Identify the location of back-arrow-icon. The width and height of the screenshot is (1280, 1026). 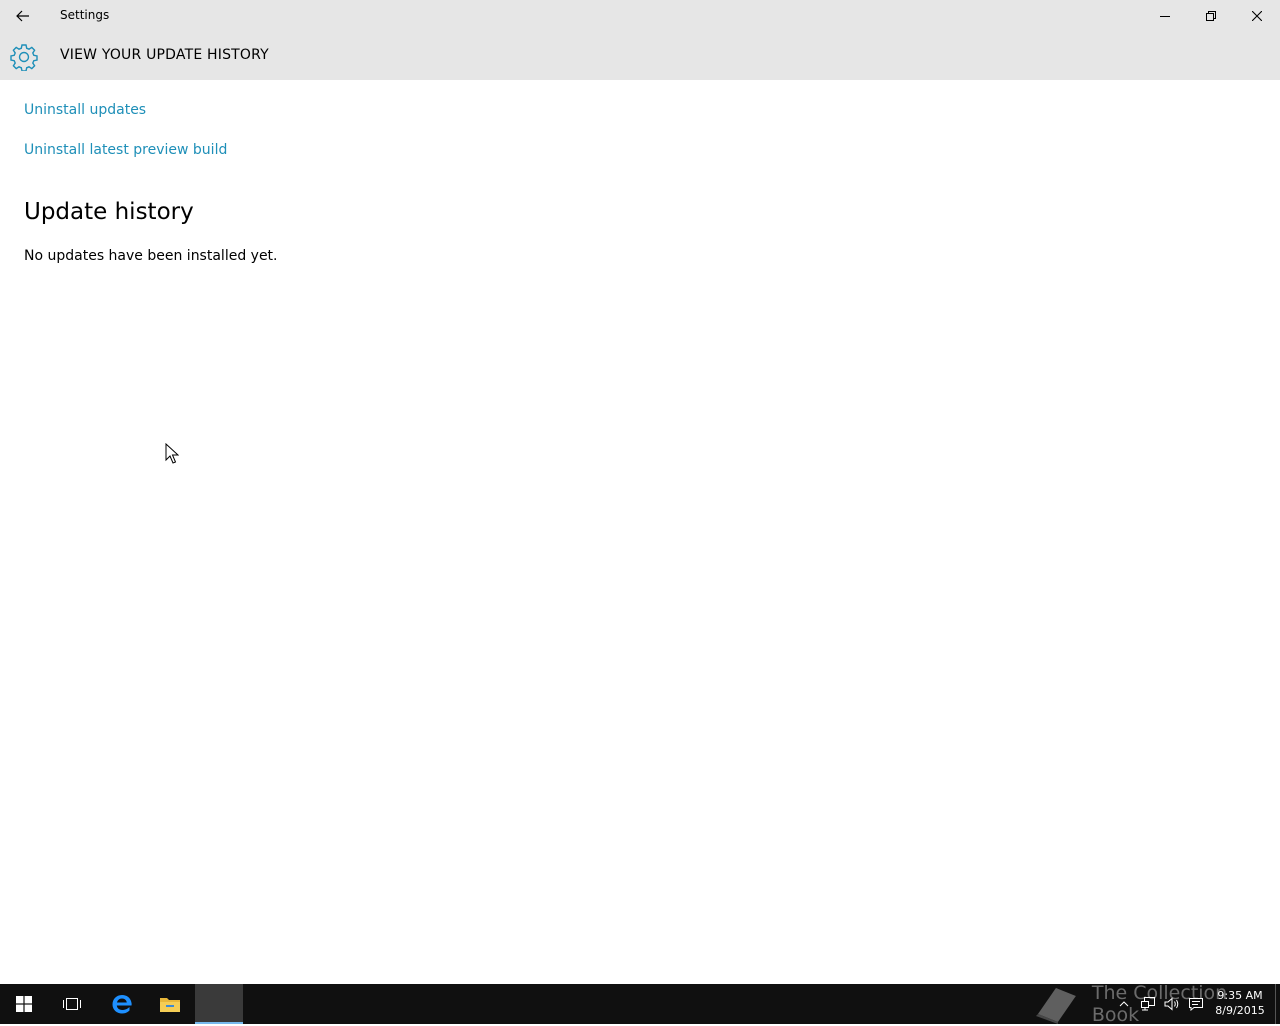
(22, 16).